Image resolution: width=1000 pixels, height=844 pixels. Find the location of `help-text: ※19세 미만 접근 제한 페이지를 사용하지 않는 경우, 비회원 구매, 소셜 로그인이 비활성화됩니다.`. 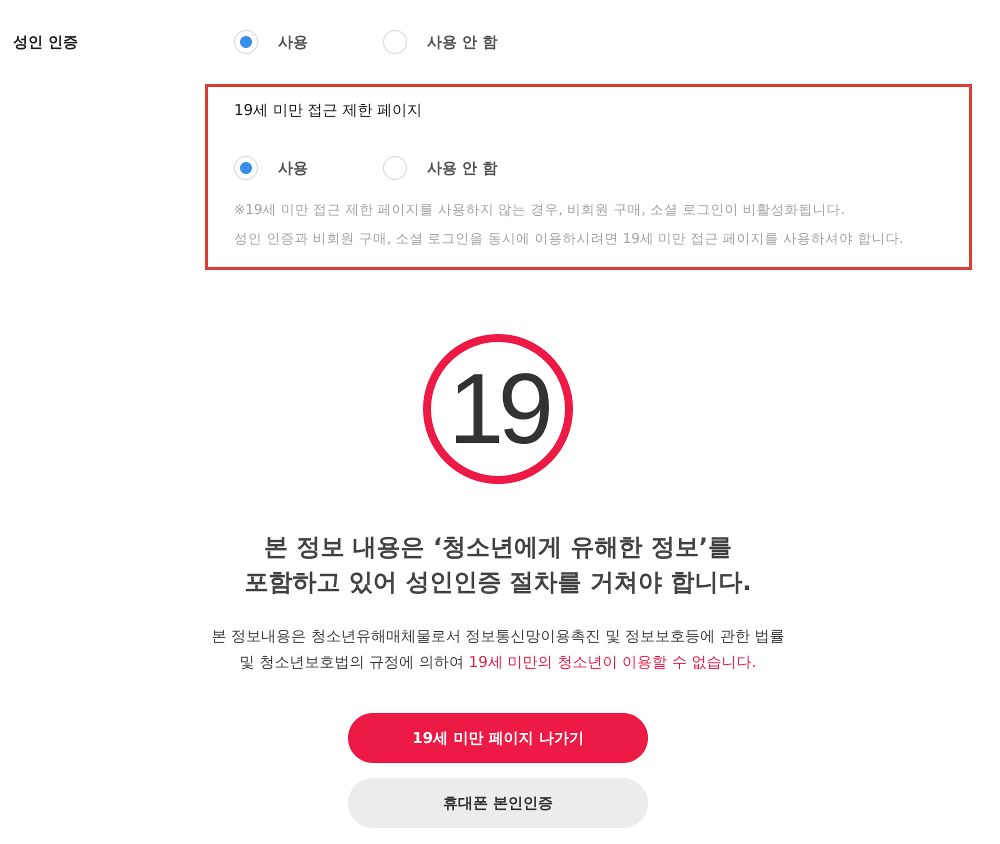

help-text: ※19세 미만 접근 제한 페이지를 사용하지 않는 경우, 비회원 구매, 소셜 로그인이 비활성화됩니다. is located at coordinates (540, 210).